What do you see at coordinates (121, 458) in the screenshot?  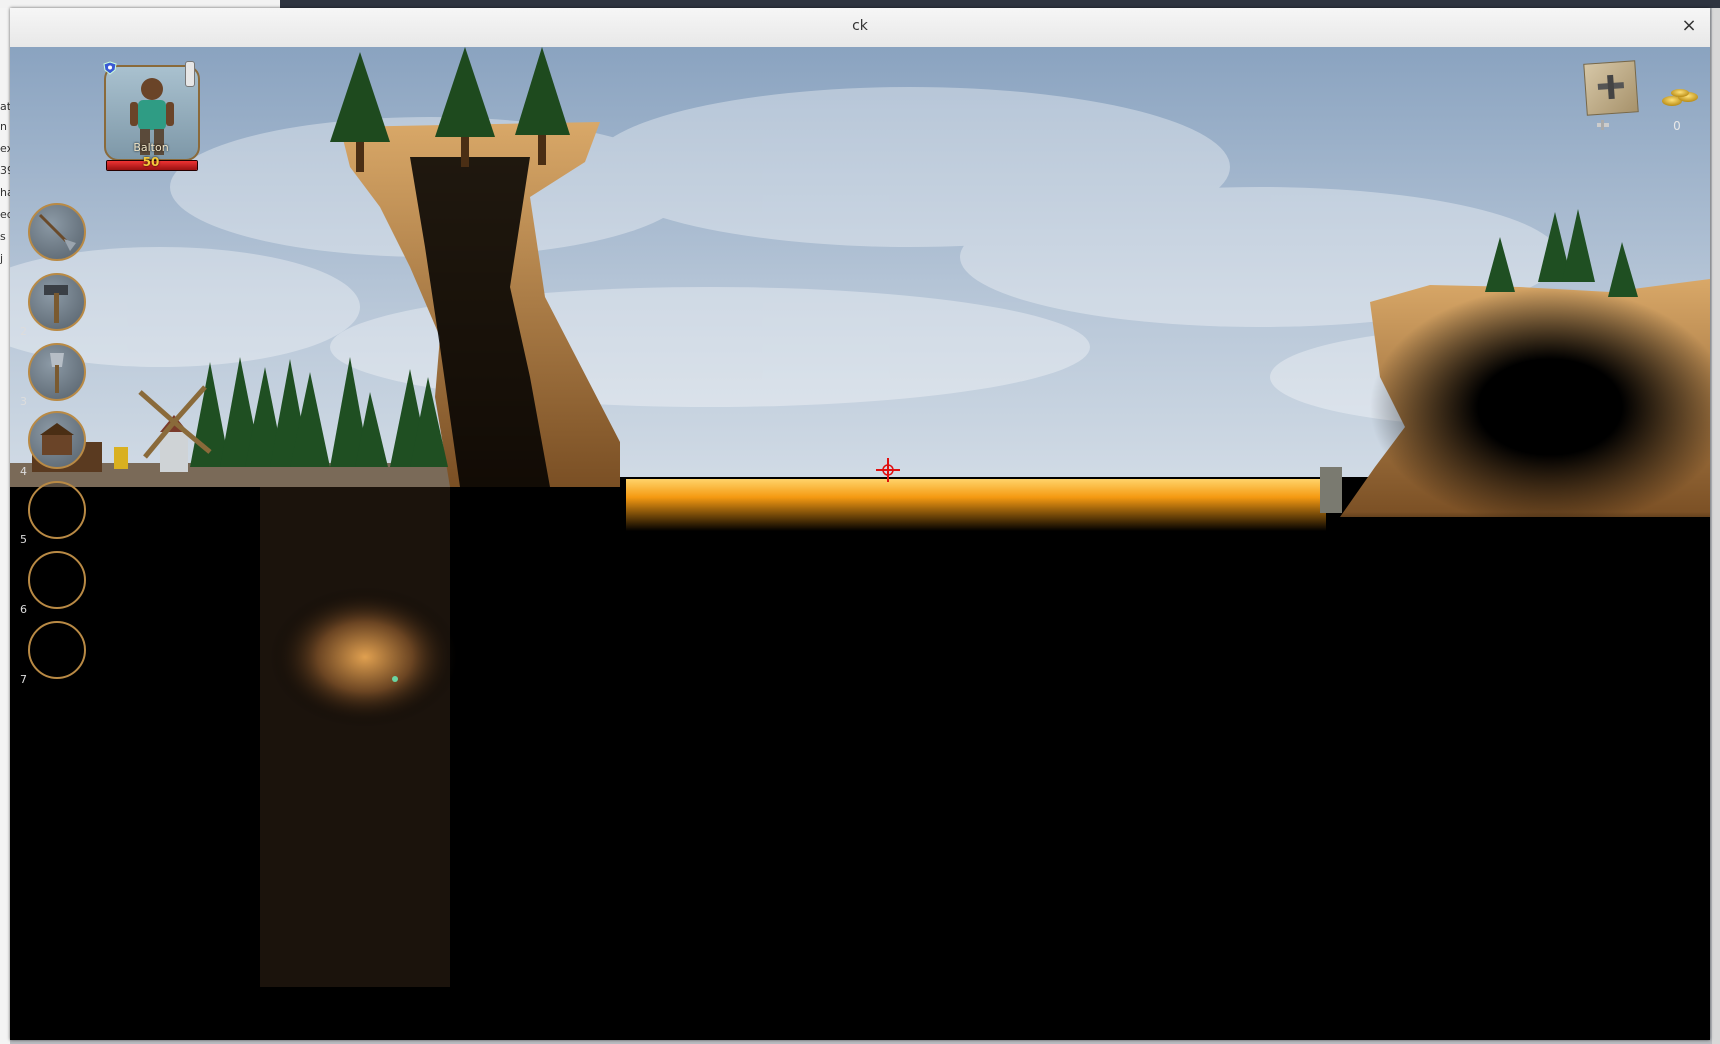 I see `yellow-marker` at bounding box center [121, 458].